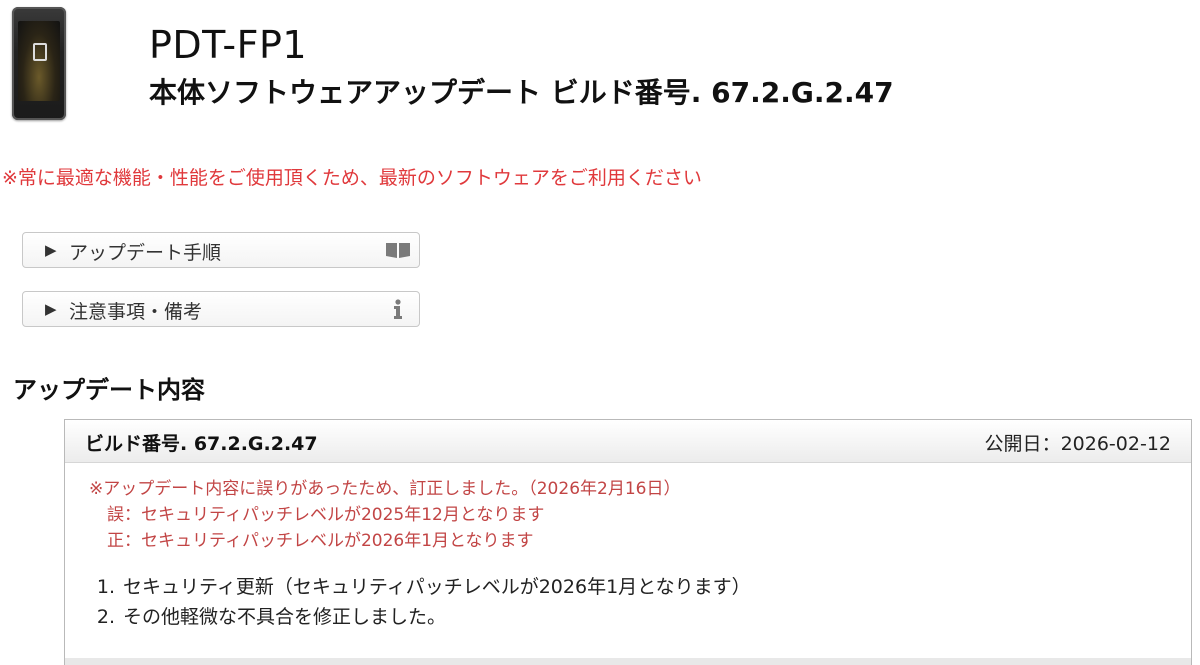 The height and width of the screenshot is (665, 1200). I want to click on panel-header: ビルド番号. 67.2.G.2.47 公開日：2026-02-12, so click(628, 441).